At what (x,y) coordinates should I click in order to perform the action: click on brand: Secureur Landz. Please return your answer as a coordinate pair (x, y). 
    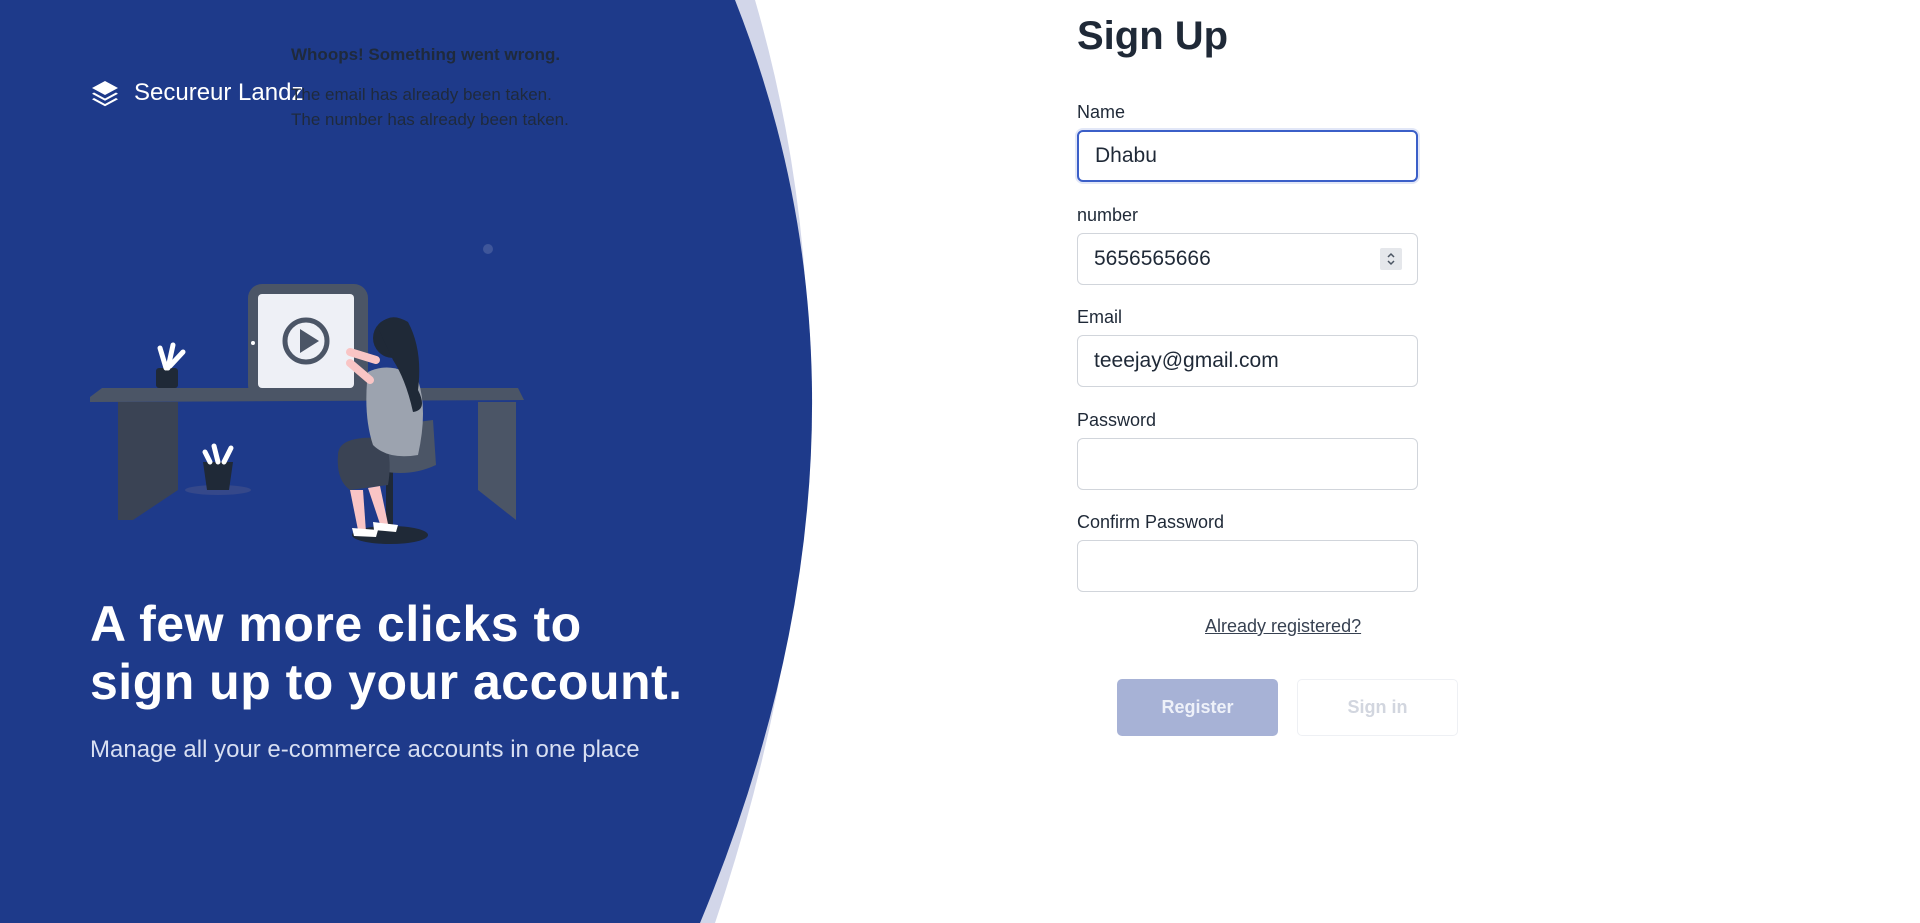
    Looking at the image, I should click on (196, 93).